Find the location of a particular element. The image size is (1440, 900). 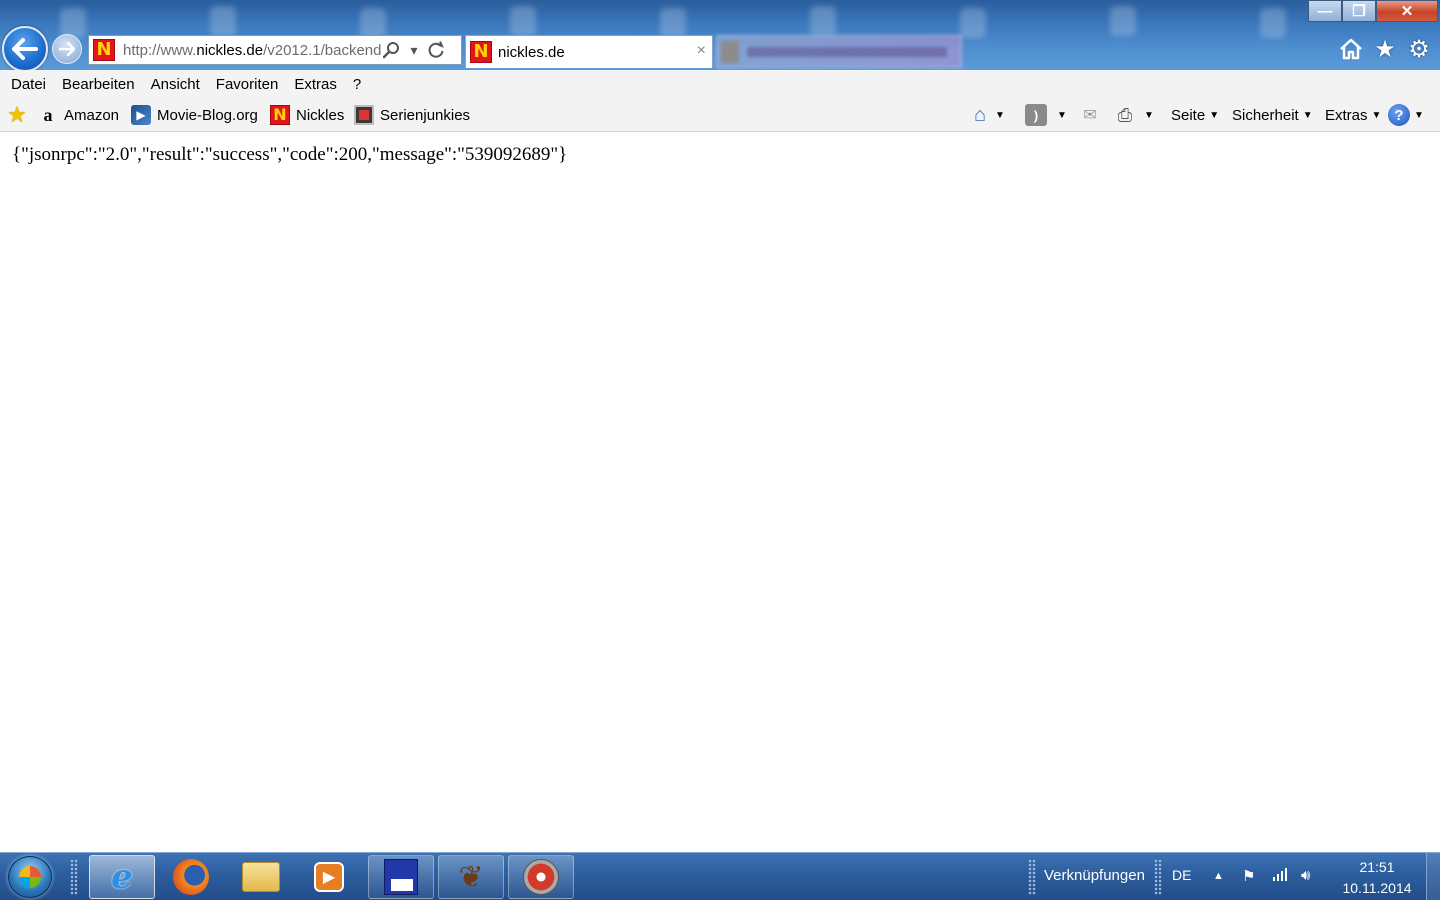

close-button: ✕ is located at coordinates (1407, 11).